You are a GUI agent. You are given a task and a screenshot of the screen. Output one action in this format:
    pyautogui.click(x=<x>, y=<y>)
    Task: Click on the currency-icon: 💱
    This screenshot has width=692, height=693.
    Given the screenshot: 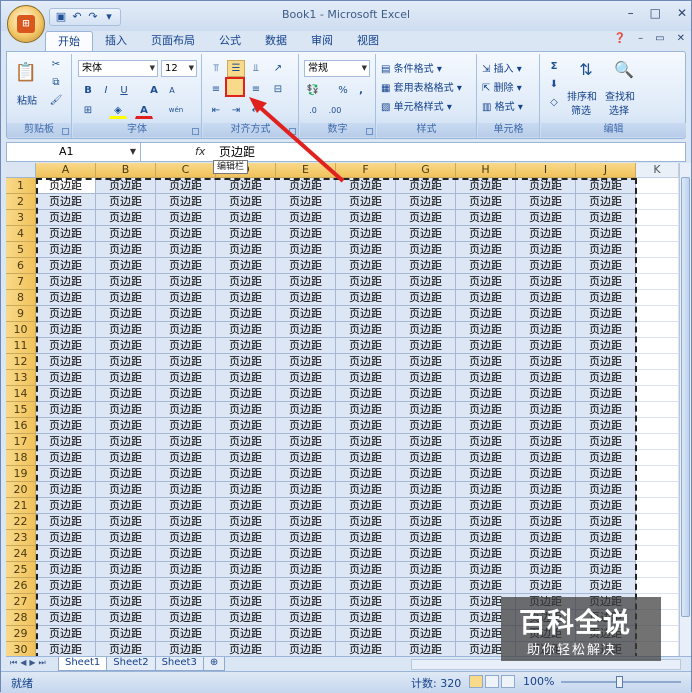 What is the action you would take?
    pyautogui.click(x=313, y=90)
    